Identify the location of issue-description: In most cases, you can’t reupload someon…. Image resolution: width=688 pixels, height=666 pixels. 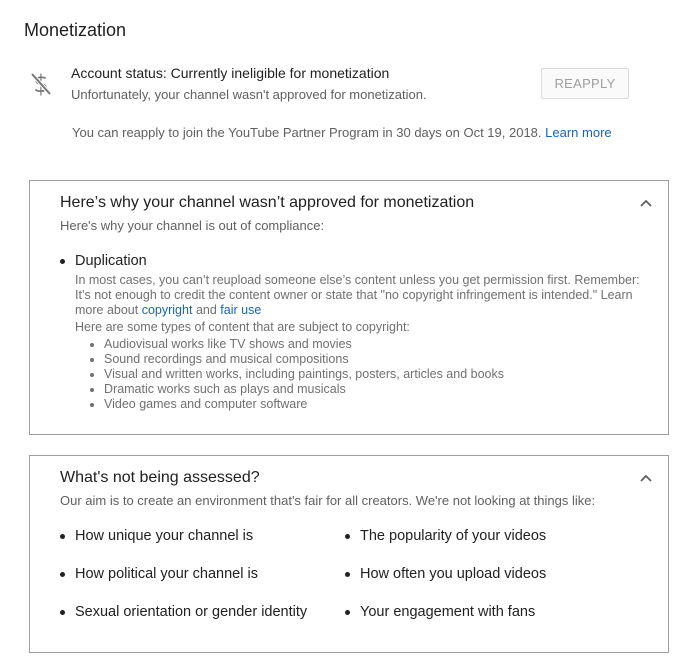
(367, 295).